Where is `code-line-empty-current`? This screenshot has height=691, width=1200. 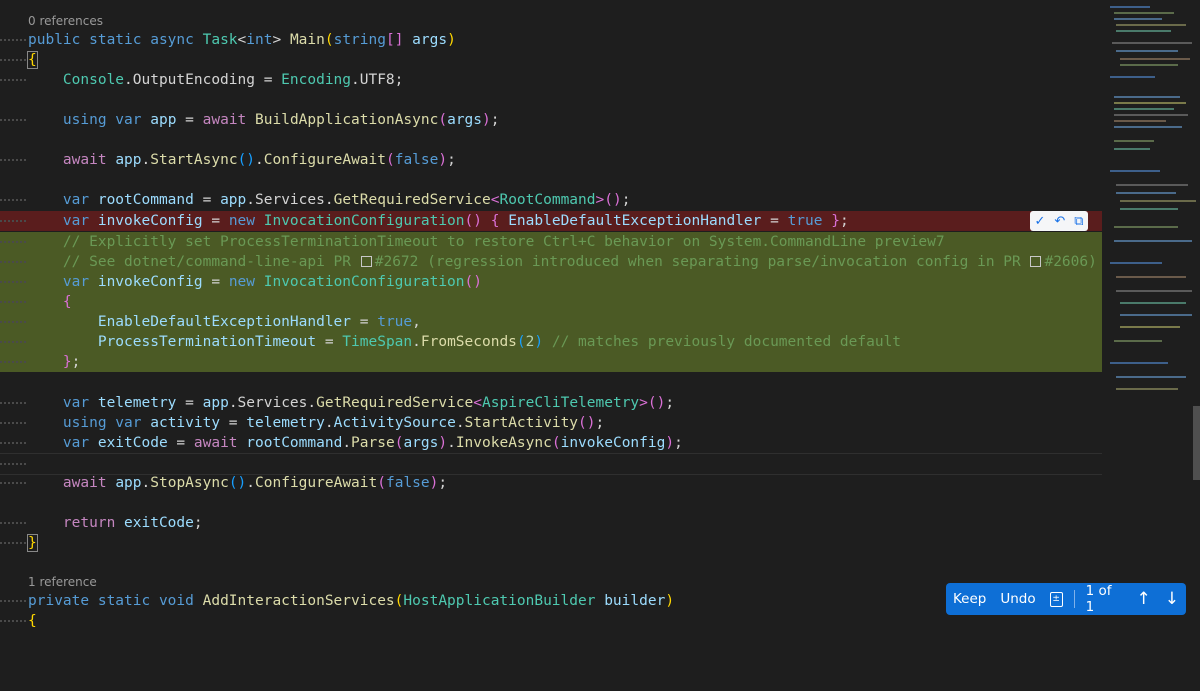 code-line-empty-current is located at coordinates (551, 464).